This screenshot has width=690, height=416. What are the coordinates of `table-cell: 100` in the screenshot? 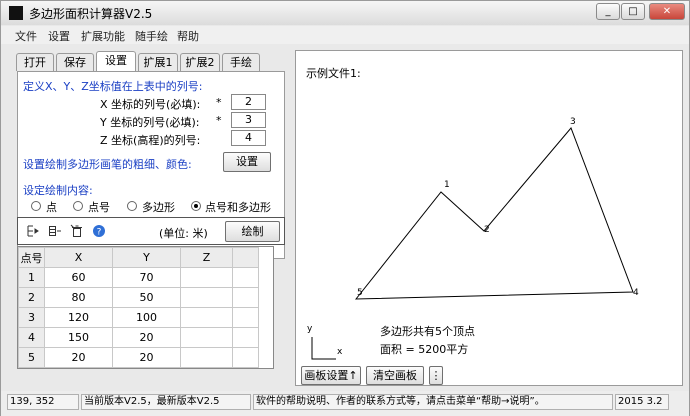 It's located at (146, 317).